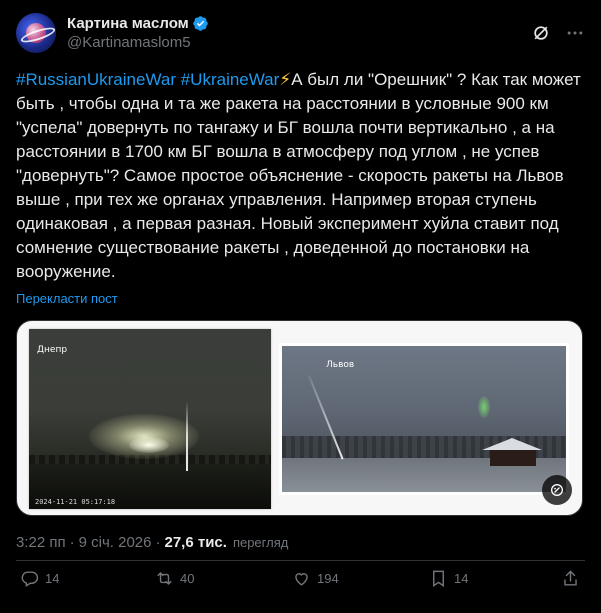 Image resolution: width=601 pixels, height=613 pixels. Describe the element at coordinates (541, 33) in the screenshot. I see `grok-icon` at that location.